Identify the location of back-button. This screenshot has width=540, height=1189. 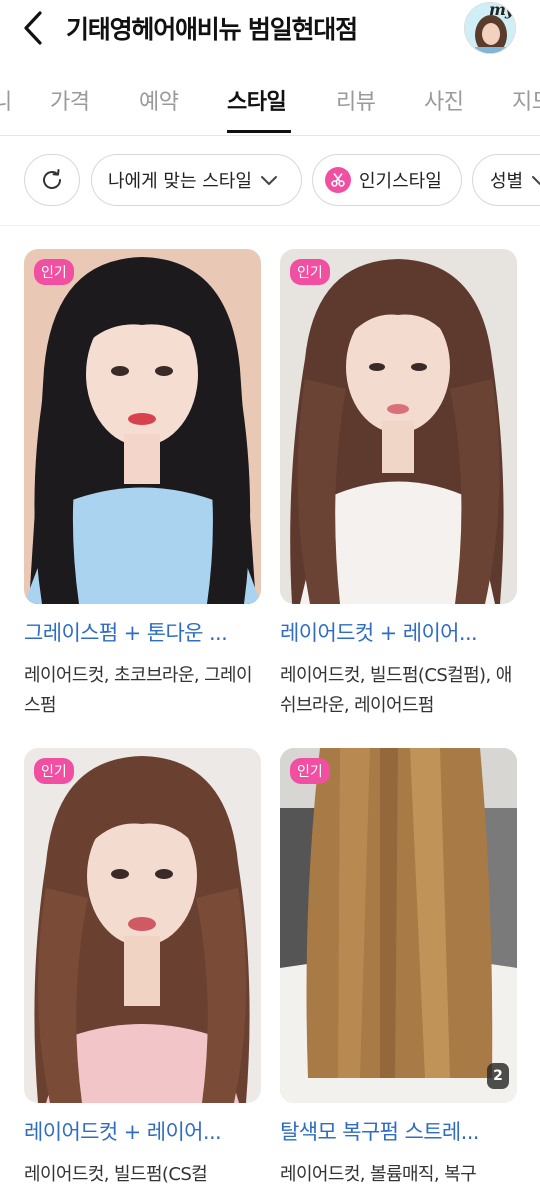
(33, 28).